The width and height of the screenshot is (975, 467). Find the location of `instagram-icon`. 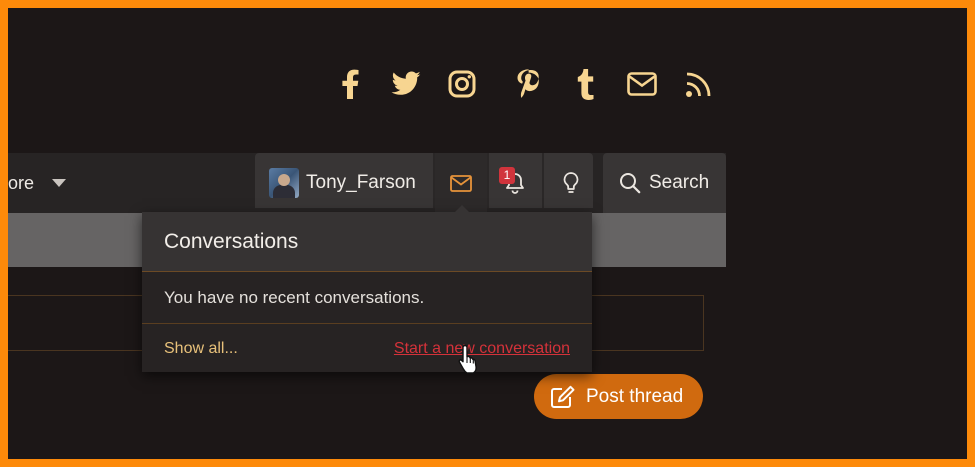

instagram-icon is located at coordinates (462, 84).